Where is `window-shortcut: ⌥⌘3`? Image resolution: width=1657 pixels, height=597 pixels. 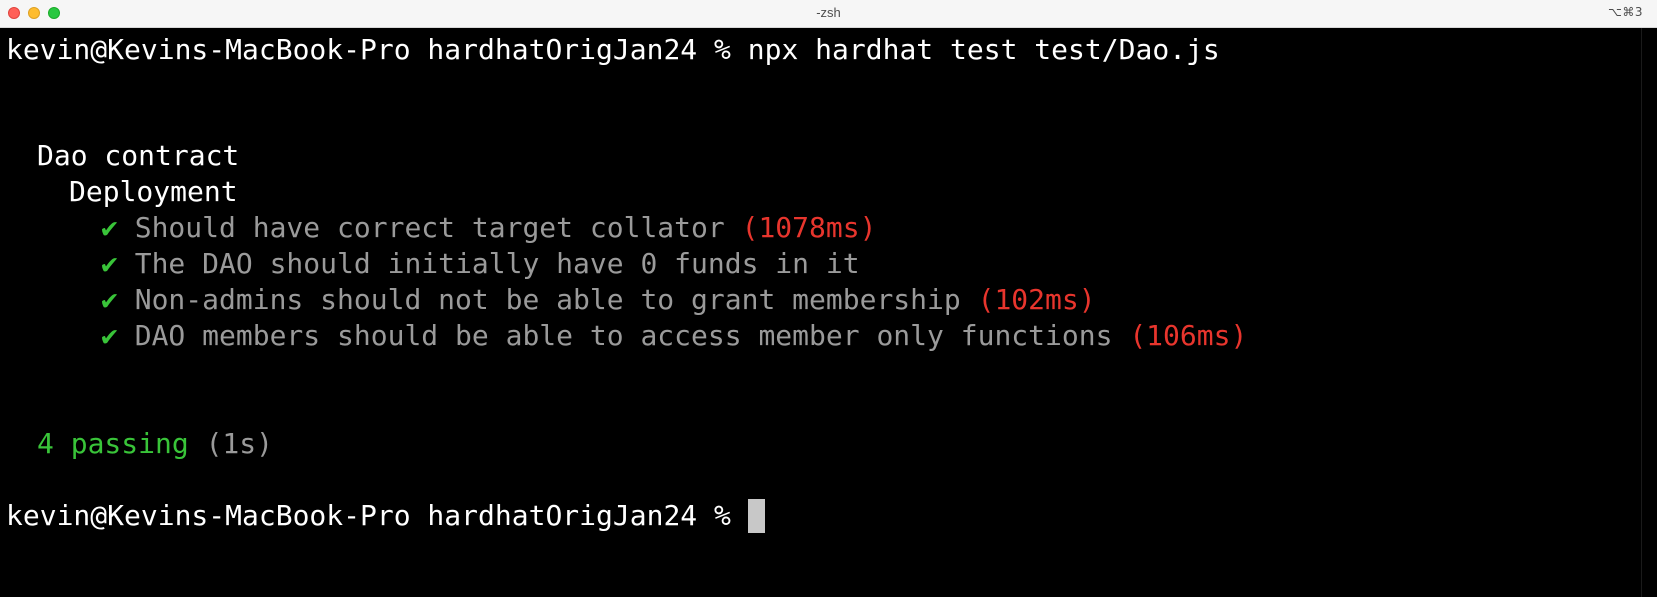 window-shortcut: ⌥⌘3 is located at coordinates (1625, 12).